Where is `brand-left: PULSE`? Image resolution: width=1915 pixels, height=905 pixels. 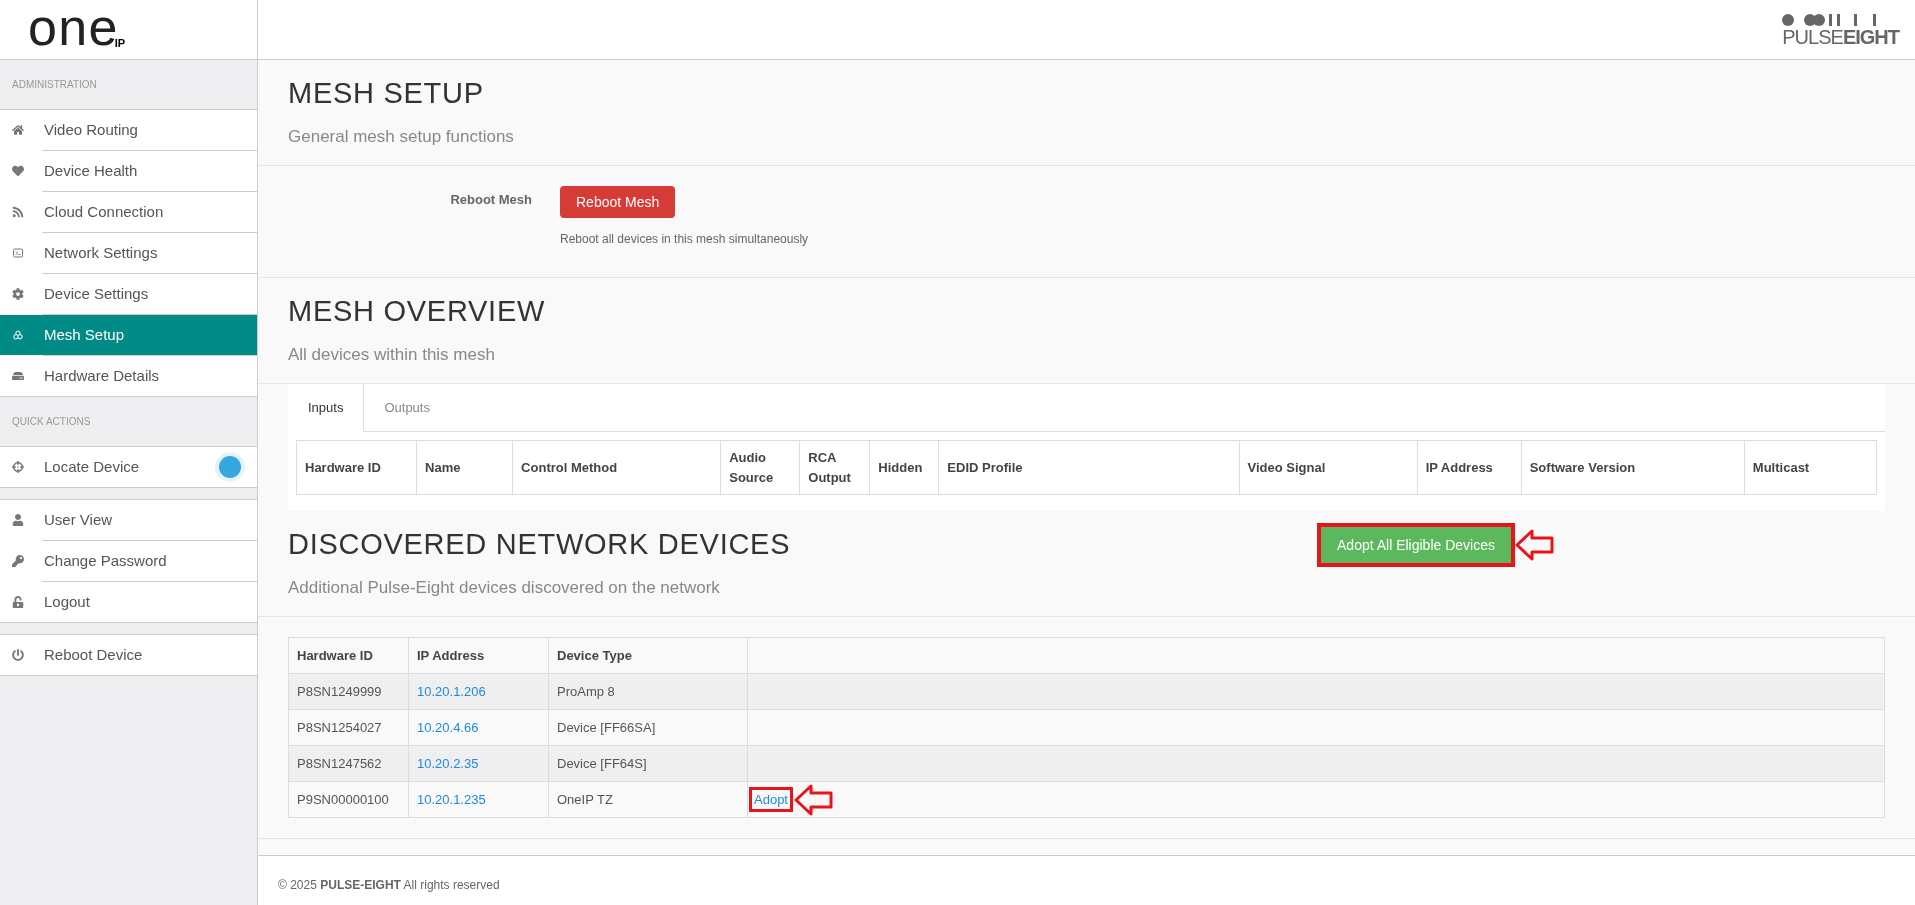 brand-left: PULSE is located at coordinates (1812, 36).